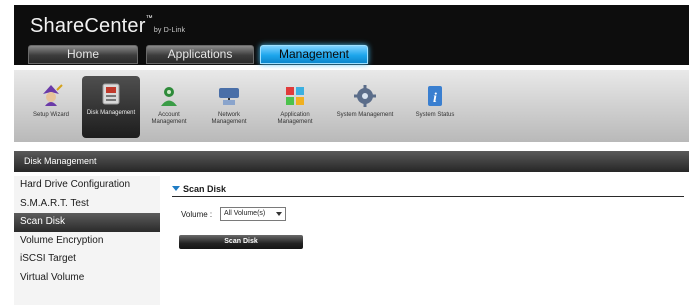 This screenshot has width=695, height=305. Describe the element at coordinates (279, 214) in the screenshot. I see `chevron-down-icon` at that location.